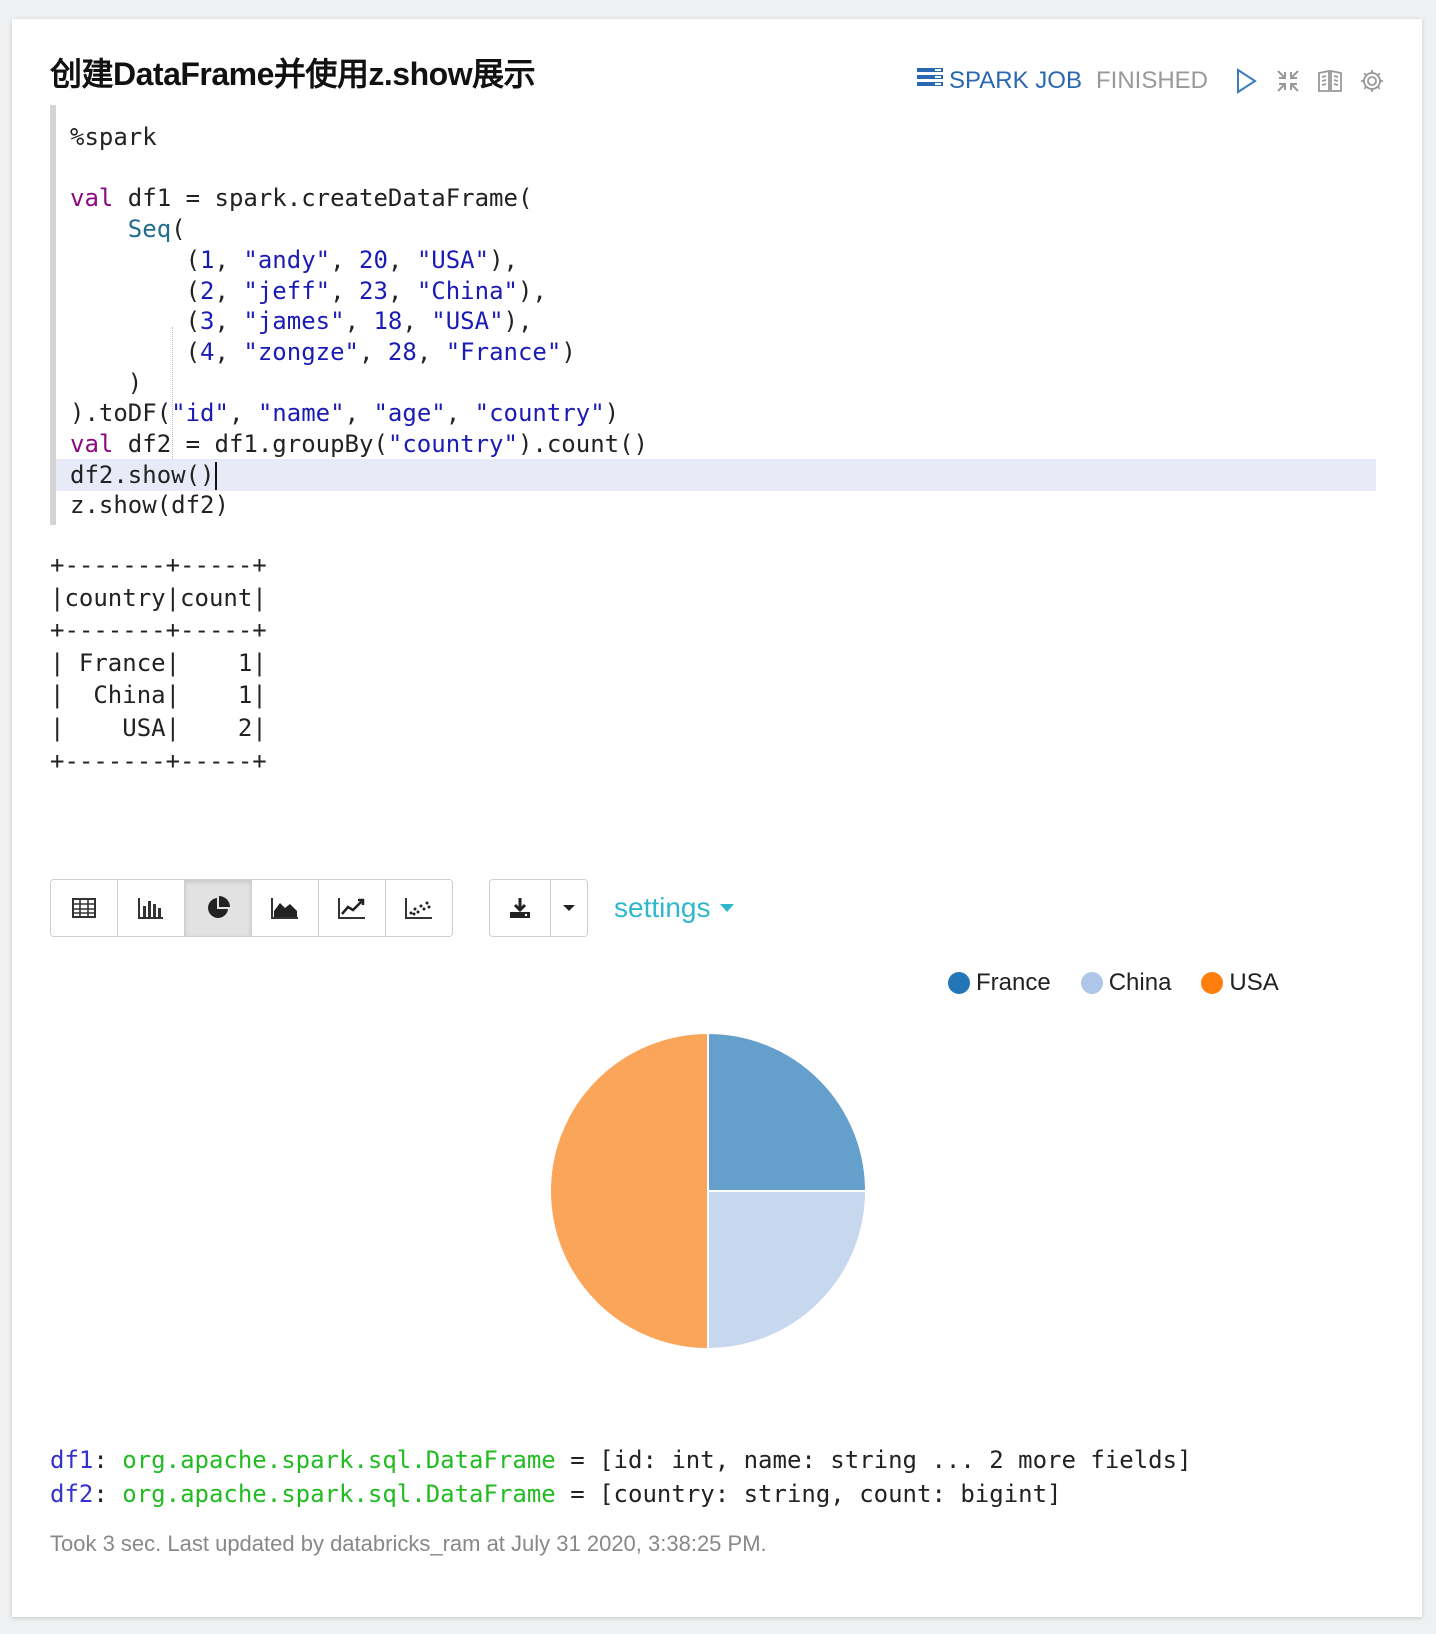 The height and width of the screenshot is (1634, 1436). I want to click on spark-job-label: SPARK JOB, so click(1015, 80).